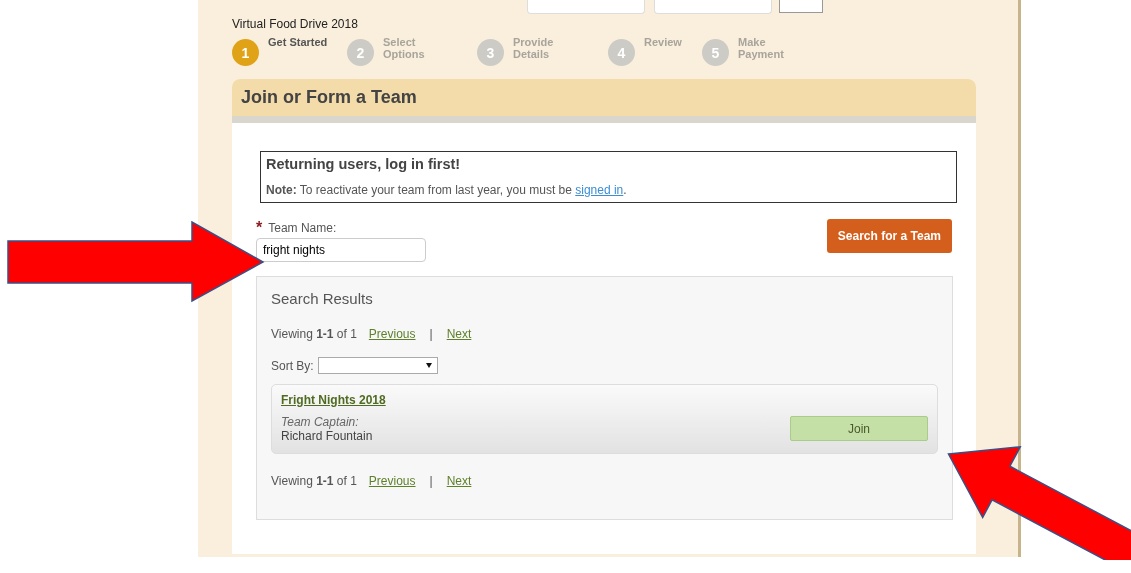  What do you see at coordinates (329, 97) in the screenshot?
I see `panel-title: Join or Form a Team` at bounding box center [329, 97].